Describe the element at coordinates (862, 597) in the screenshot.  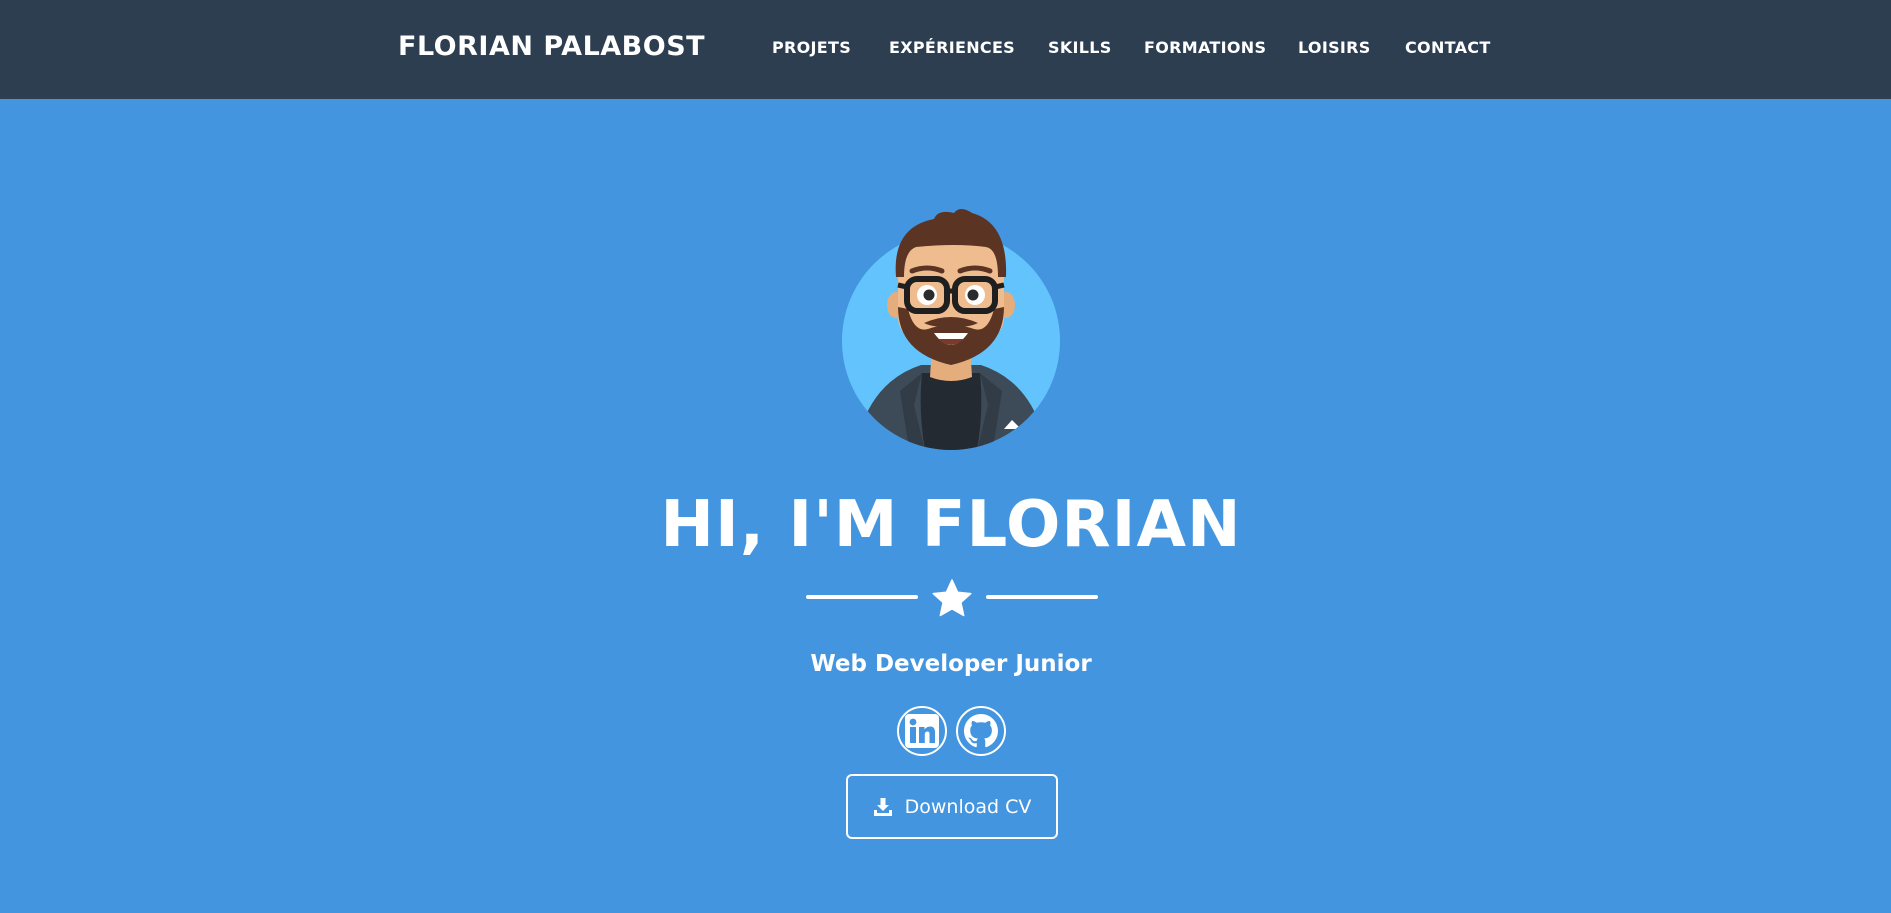
I see `divider-line-left` at that location.